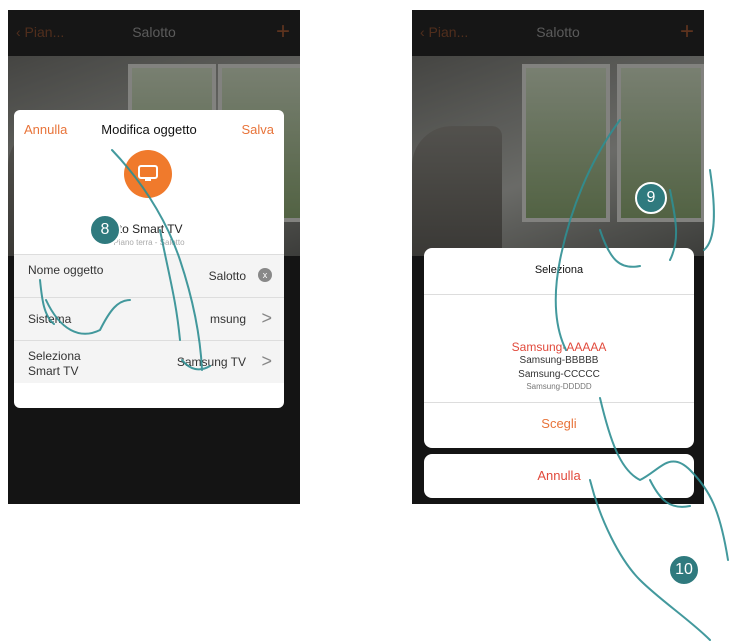  What do you see at coordinates (149, 229) in the screenshot?
I see `object-name: tto Smart TV` at bounding box center [149, 229].